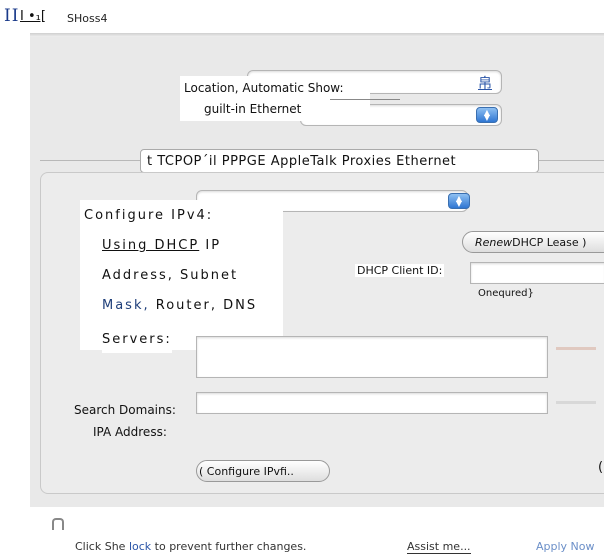  Describe the element at coordinates (601, 467) in the screenshot. I see `right-paren-fragment: (` at that location.